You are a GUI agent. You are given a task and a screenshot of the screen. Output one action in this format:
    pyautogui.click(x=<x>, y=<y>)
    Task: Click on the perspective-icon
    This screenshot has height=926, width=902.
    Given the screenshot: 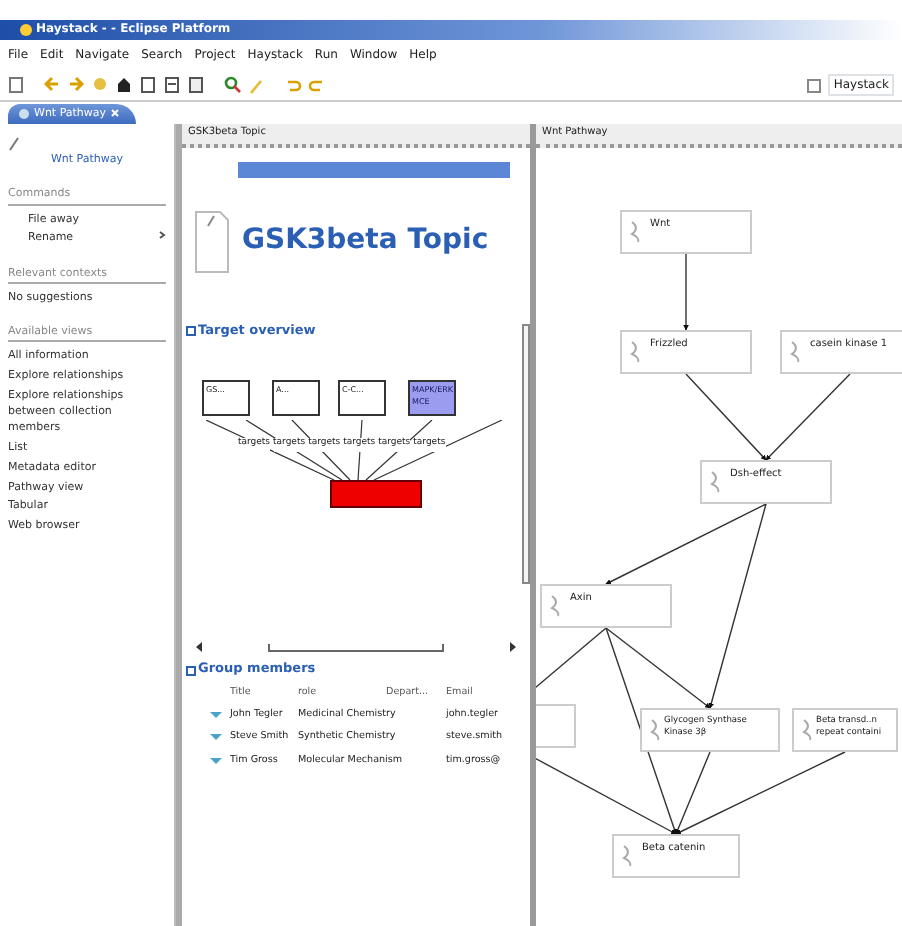 What is the action you would take?
    pyautogui.click(x=814, y=85)
    